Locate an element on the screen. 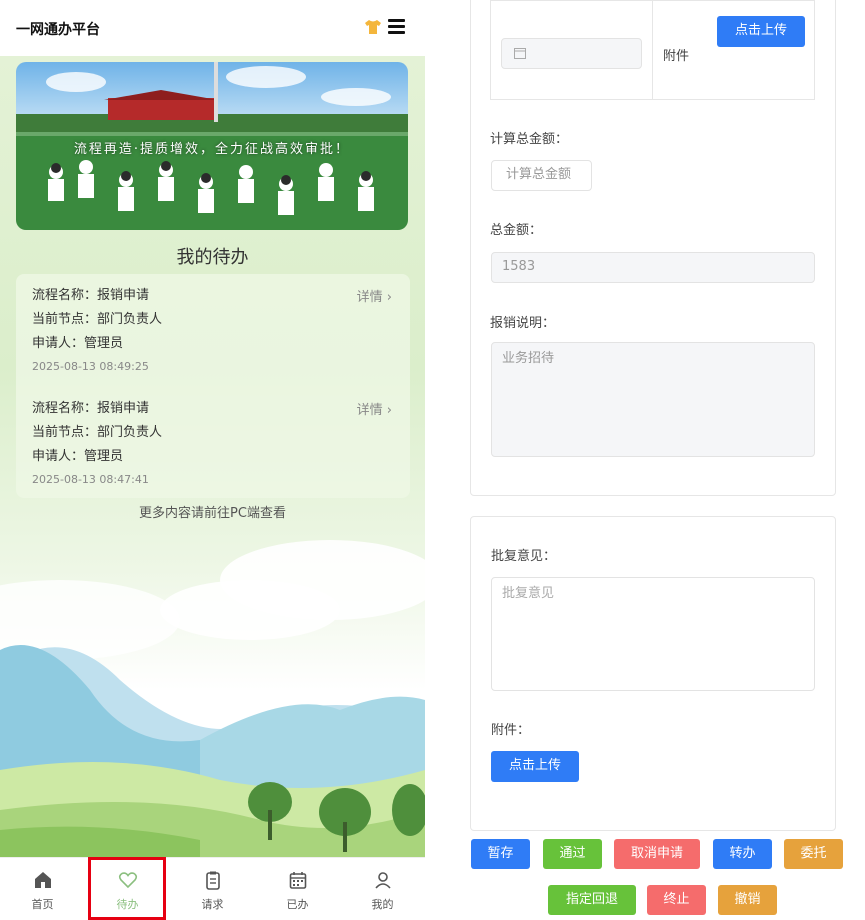 This screenshot has height=920, width=865. form-panel-opinion: 批复意见： 批复意见 附件： 点击上传 is located at coordinates (653, 673).